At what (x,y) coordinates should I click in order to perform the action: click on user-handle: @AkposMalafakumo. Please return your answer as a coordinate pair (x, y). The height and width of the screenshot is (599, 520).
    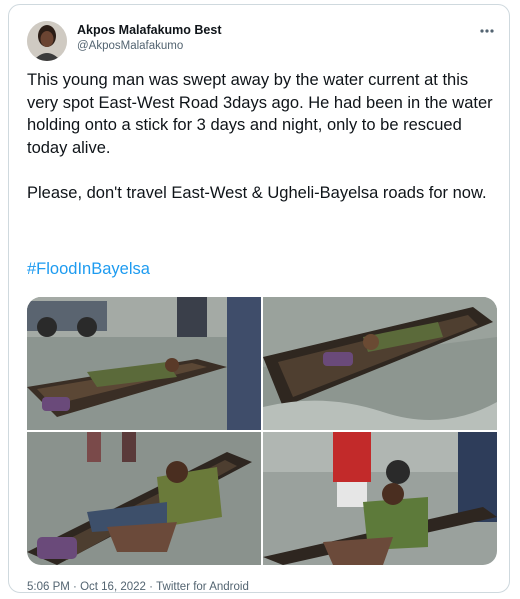
    Looking at the image, I should click on (130, 46).